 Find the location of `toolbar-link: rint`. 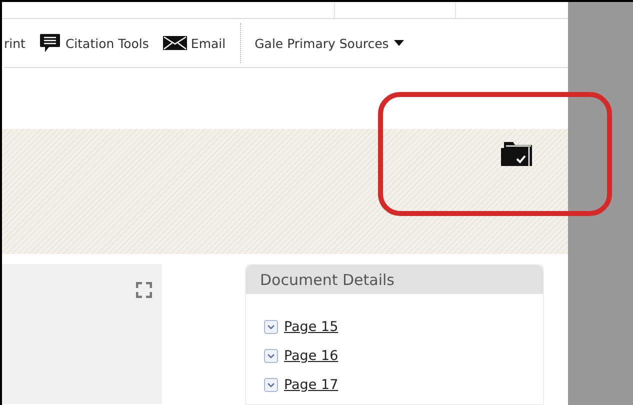

toolbar-link: rint is located at coordinates (15, 43).